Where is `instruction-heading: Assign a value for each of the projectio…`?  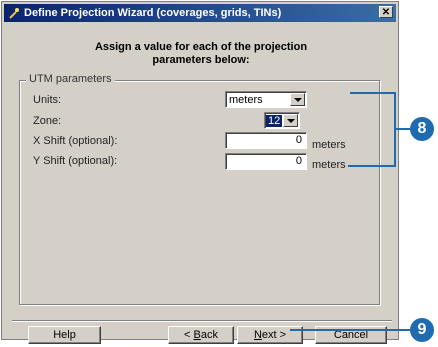
instruction-heading: Assign a value for each of the projectio… is located at coordinates (201, 54).